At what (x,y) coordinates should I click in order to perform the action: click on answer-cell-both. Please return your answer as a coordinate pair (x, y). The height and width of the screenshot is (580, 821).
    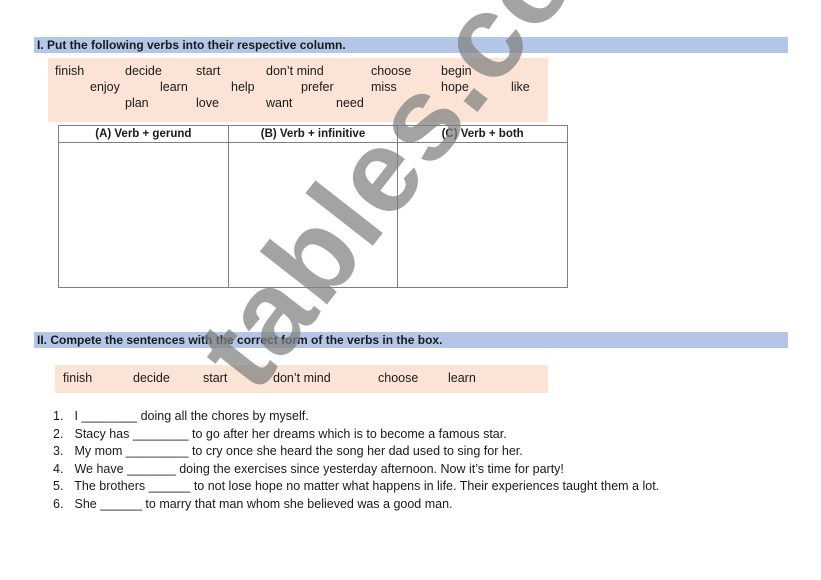
    Looking at the image, I should click on (482, 215).